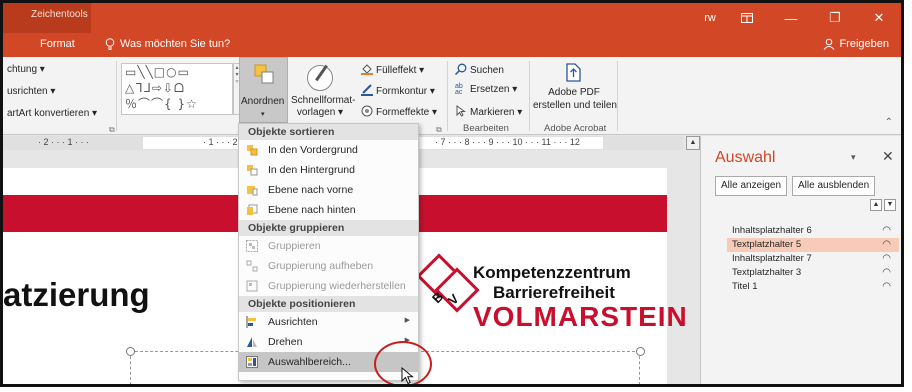 This screenshot has height=392, width=912. I want to click on menu-bring-forward: Ebene nach vorne, so click(328, 190).